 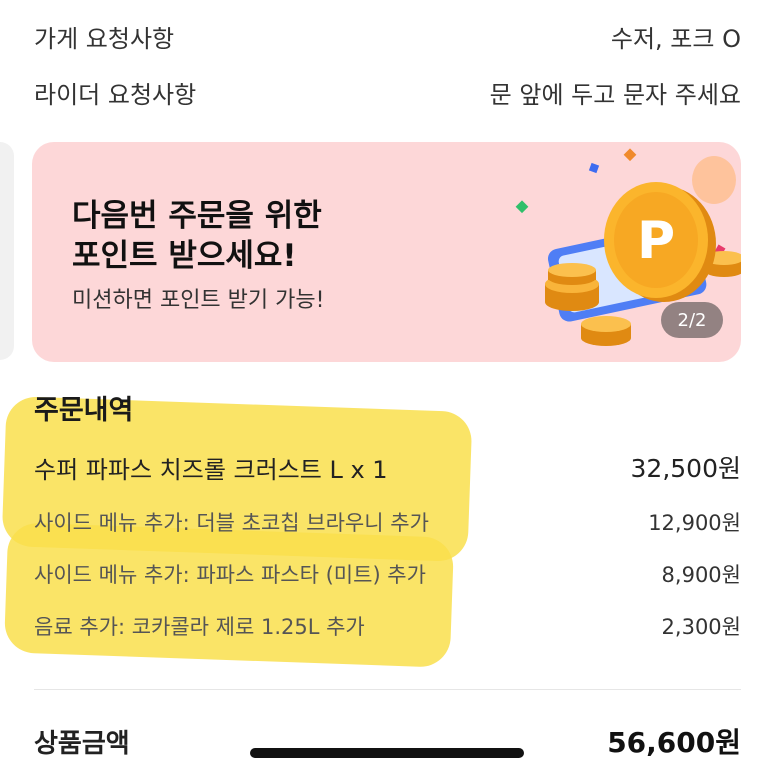 What do you see at coordinates (252, 236) in the screenshot?
I see `banner-title: 다음번 주문을 위한 포인트 받으세요!` at bounding box center [252, 236].